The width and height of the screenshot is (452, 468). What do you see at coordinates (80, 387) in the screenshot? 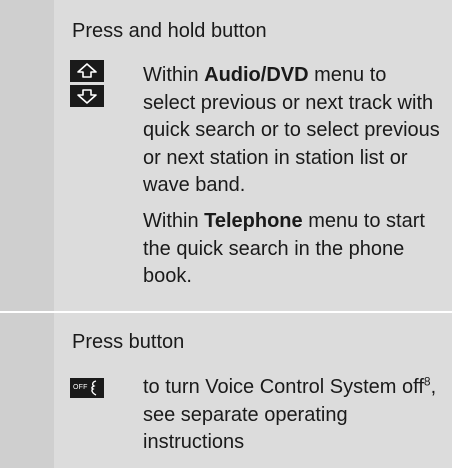
I see `off-label: OFF` at bounding box center [80, 387].